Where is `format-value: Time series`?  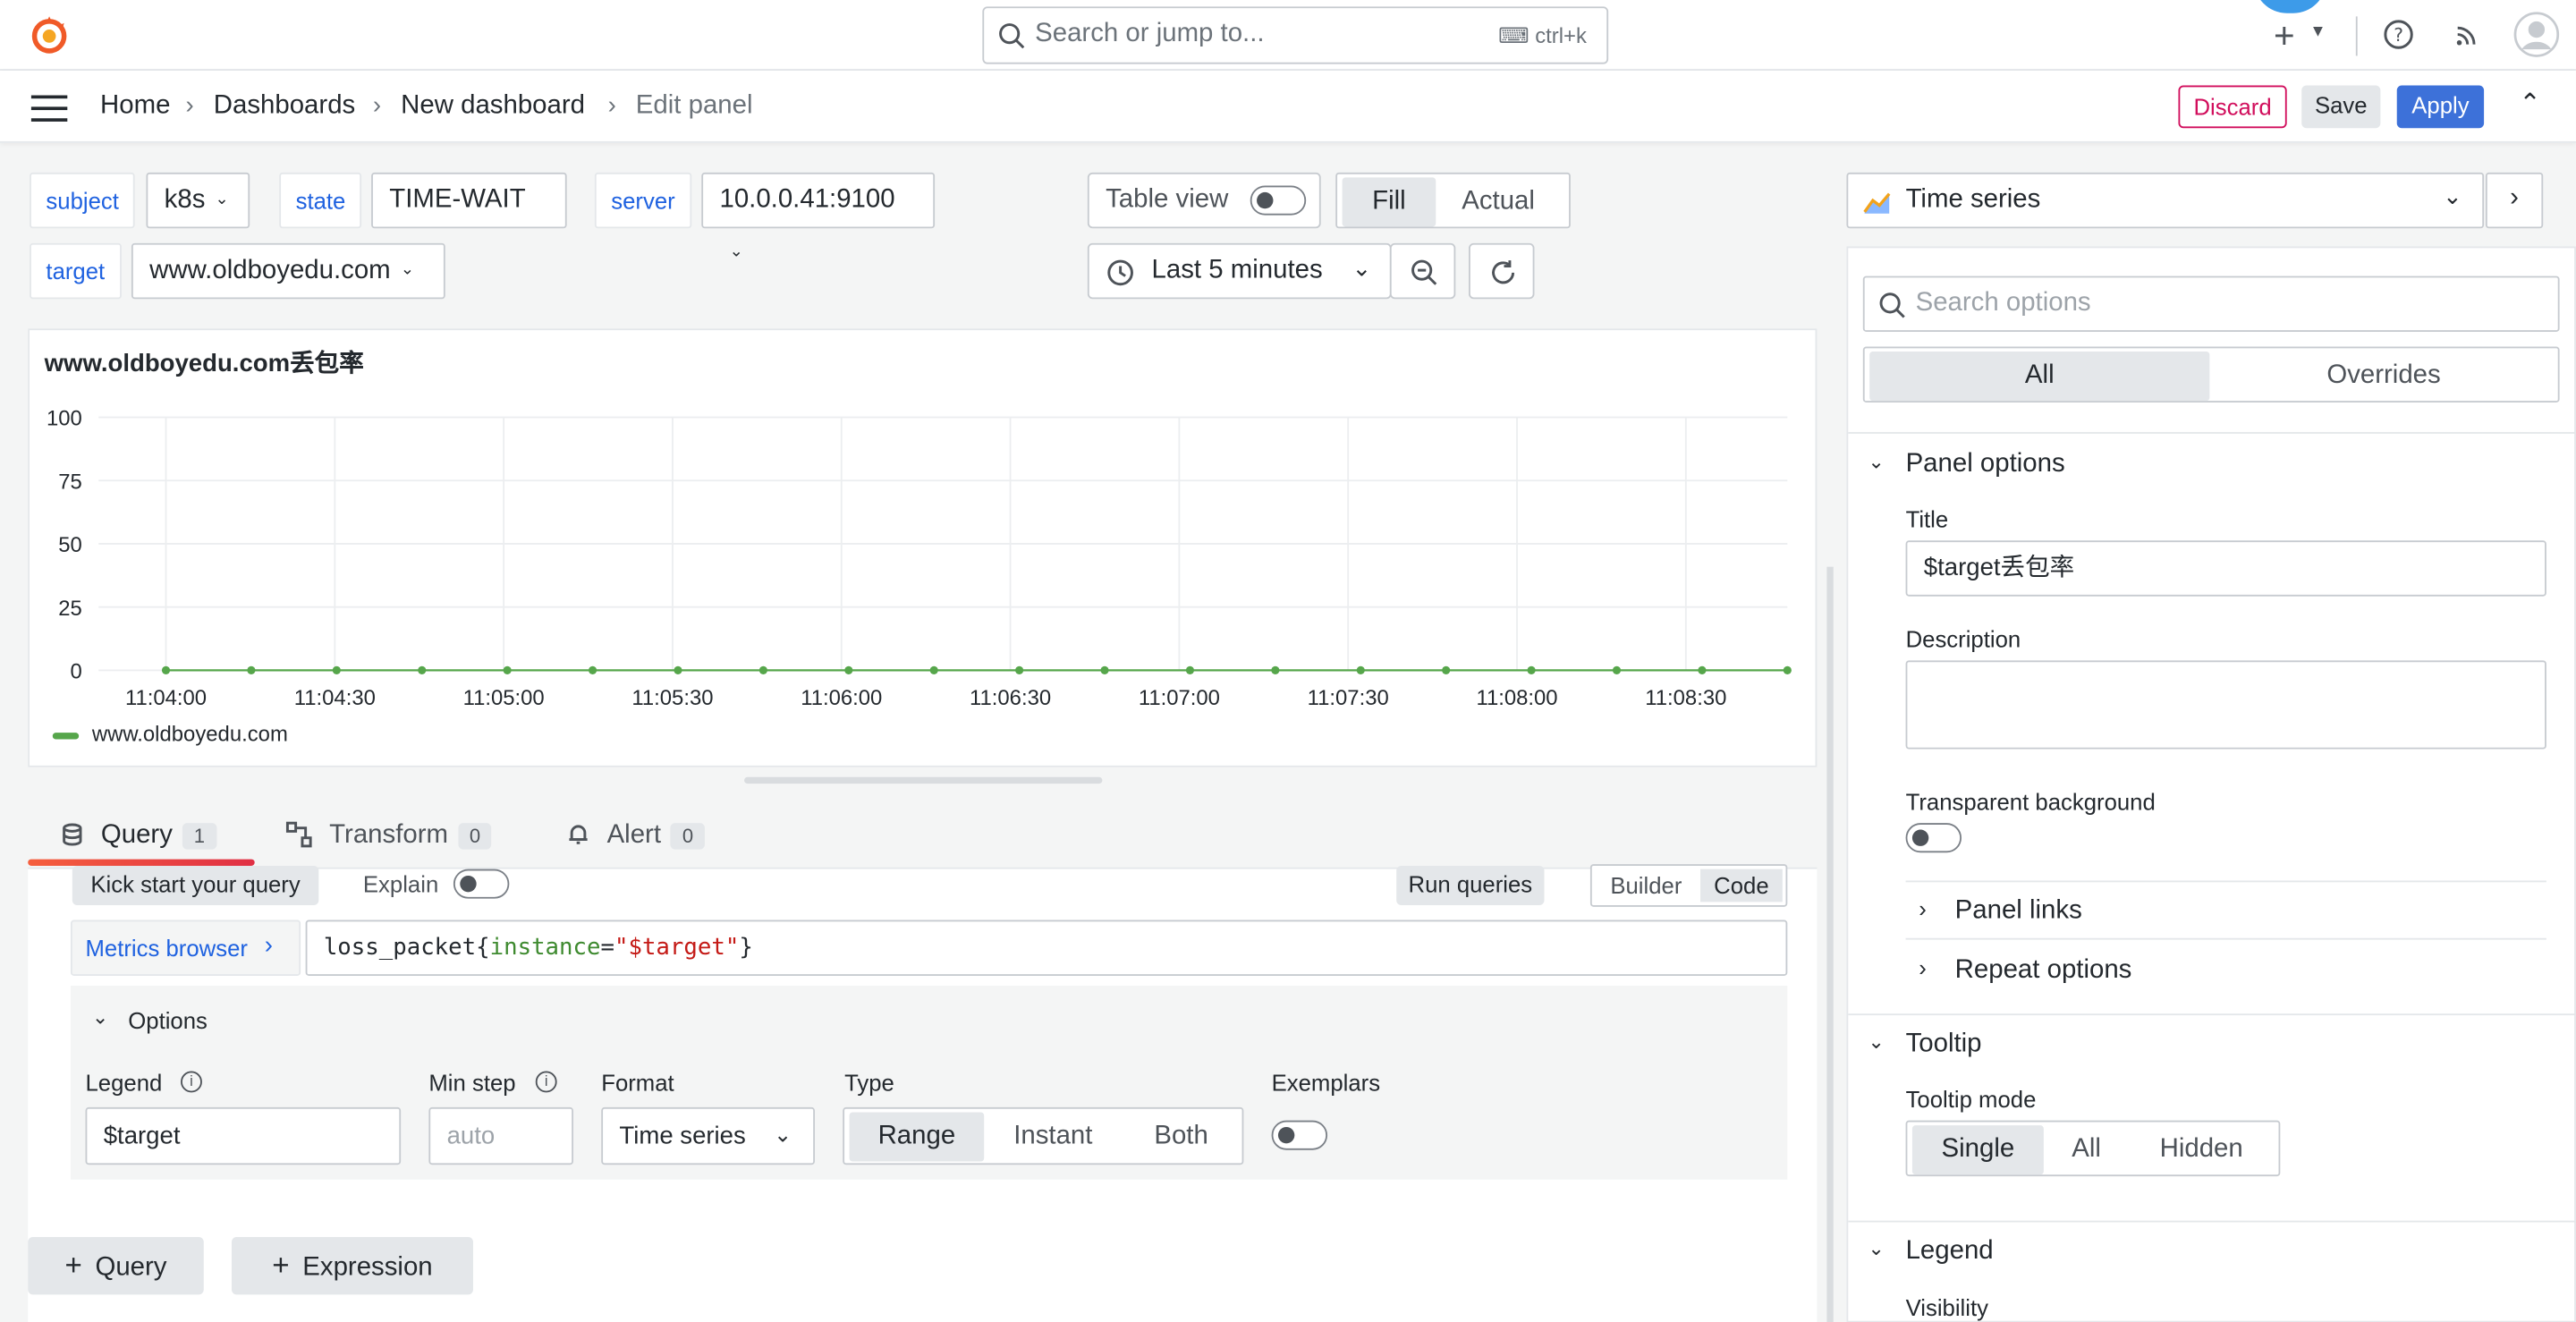 format-value: Time series is located at coordinates (682, 1136).